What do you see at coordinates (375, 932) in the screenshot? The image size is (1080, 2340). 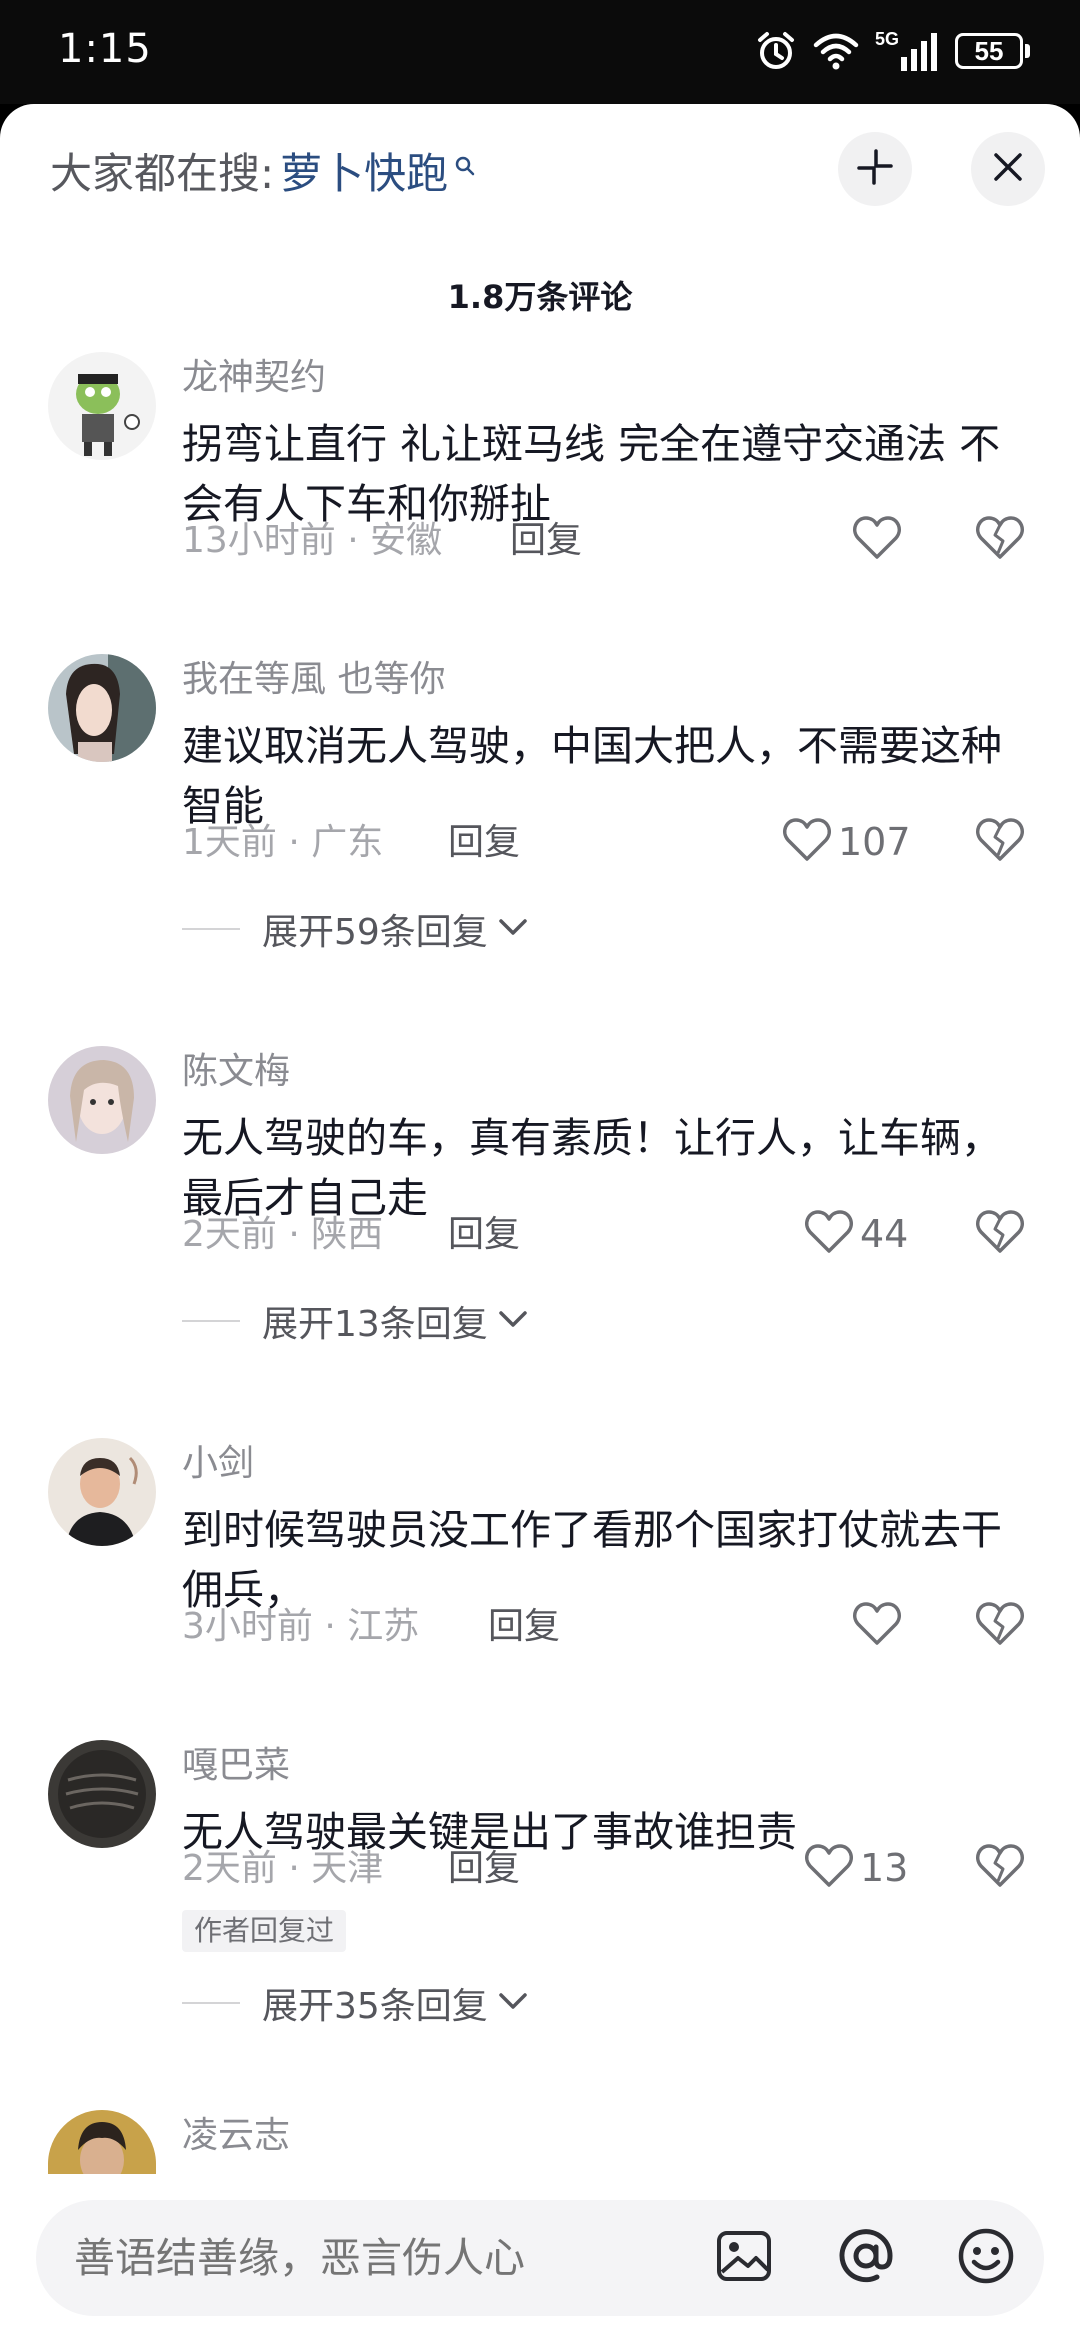 I see `expand-replies-label: 展开59条回复` at bounding box center [375, 932].